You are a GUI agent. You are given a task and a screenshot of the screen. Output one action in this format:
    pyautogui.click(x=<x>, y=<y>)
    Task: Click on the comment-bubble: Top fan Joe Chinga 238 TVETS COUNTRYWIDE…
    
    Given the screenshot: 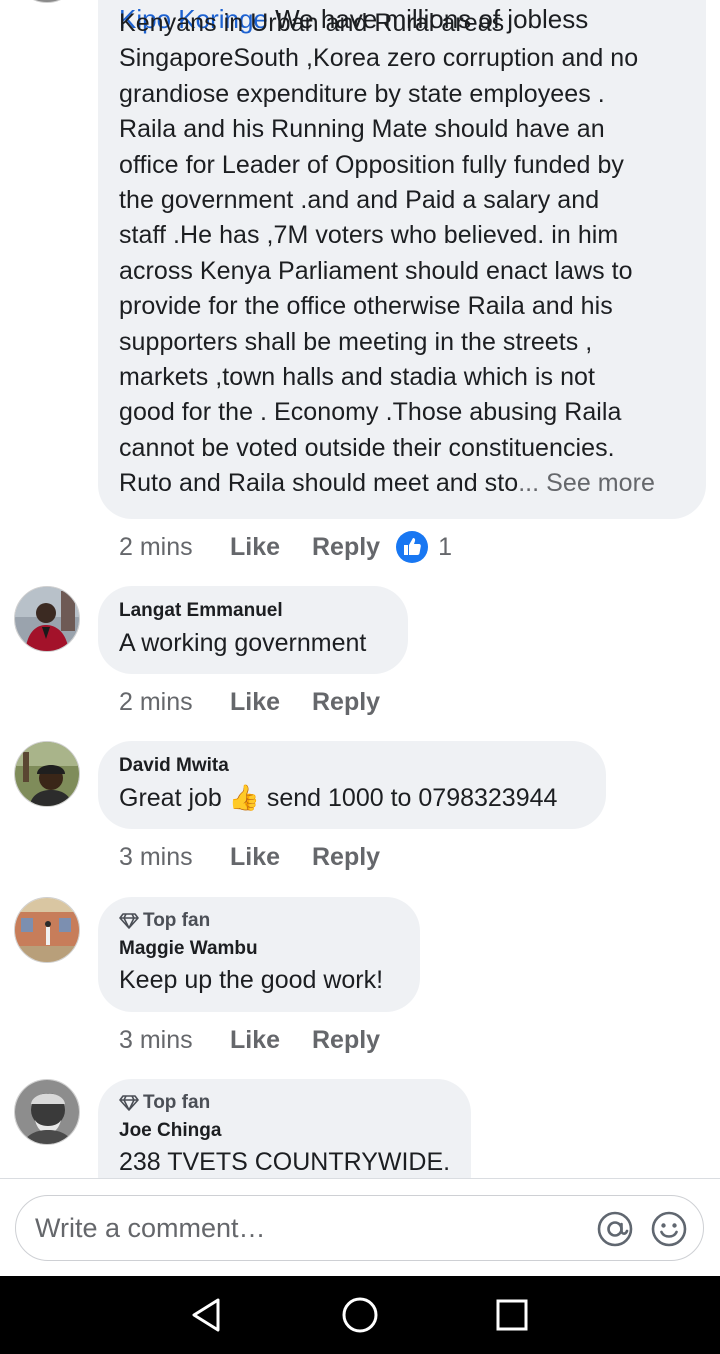 What is the action you would take?
    pyautogui.click(x=284, y=1128)
    